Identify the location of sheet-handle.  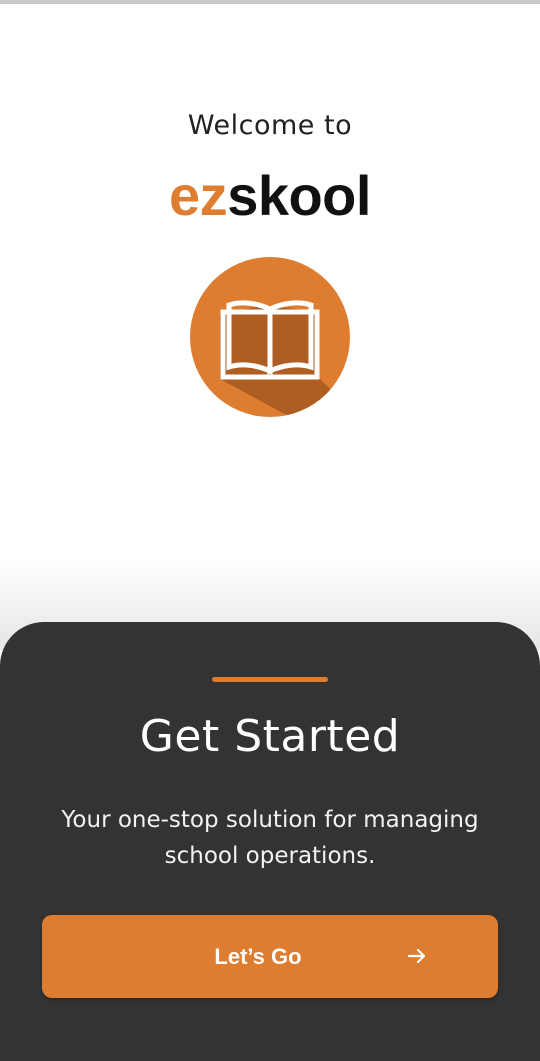
(270, 679).